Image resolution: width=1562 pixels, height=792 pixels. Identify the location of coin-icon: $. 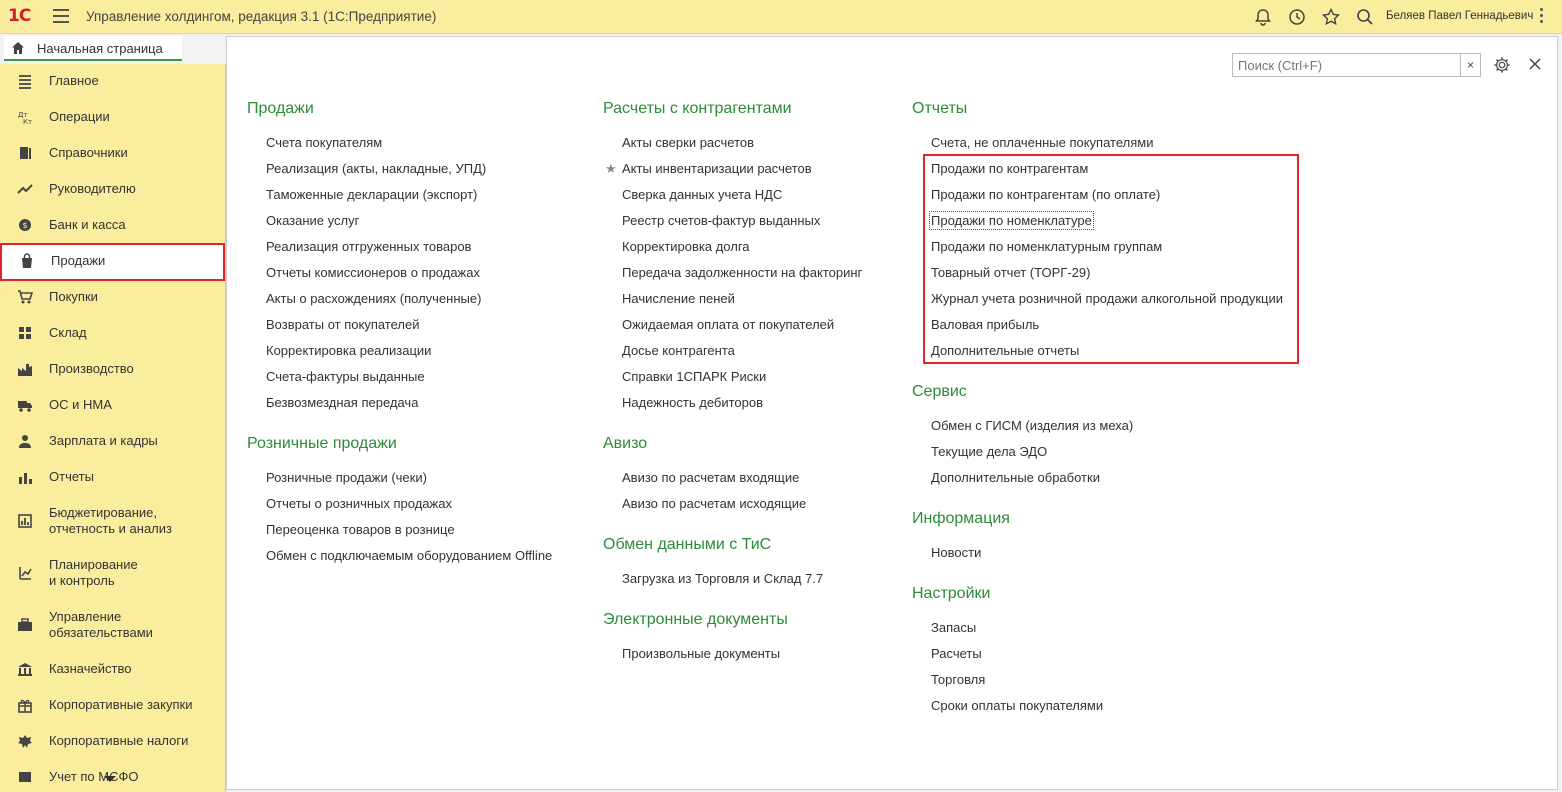
(25, 225).